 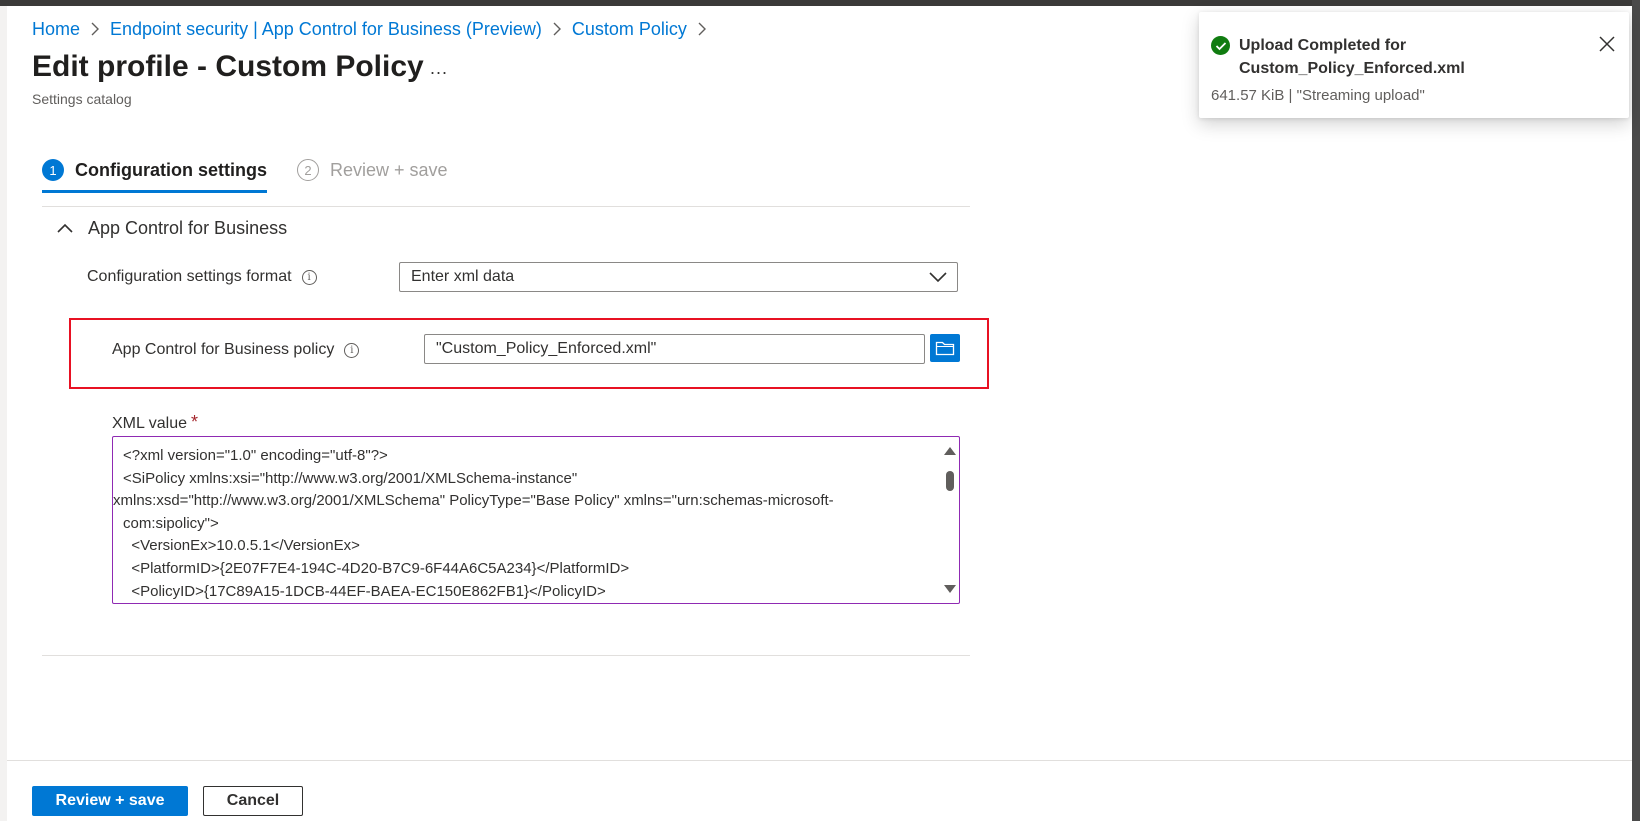 What do you see at coordinates (1636, 410) in the screenshot?
I see `right-edge` at bounding box center [1636, 410].